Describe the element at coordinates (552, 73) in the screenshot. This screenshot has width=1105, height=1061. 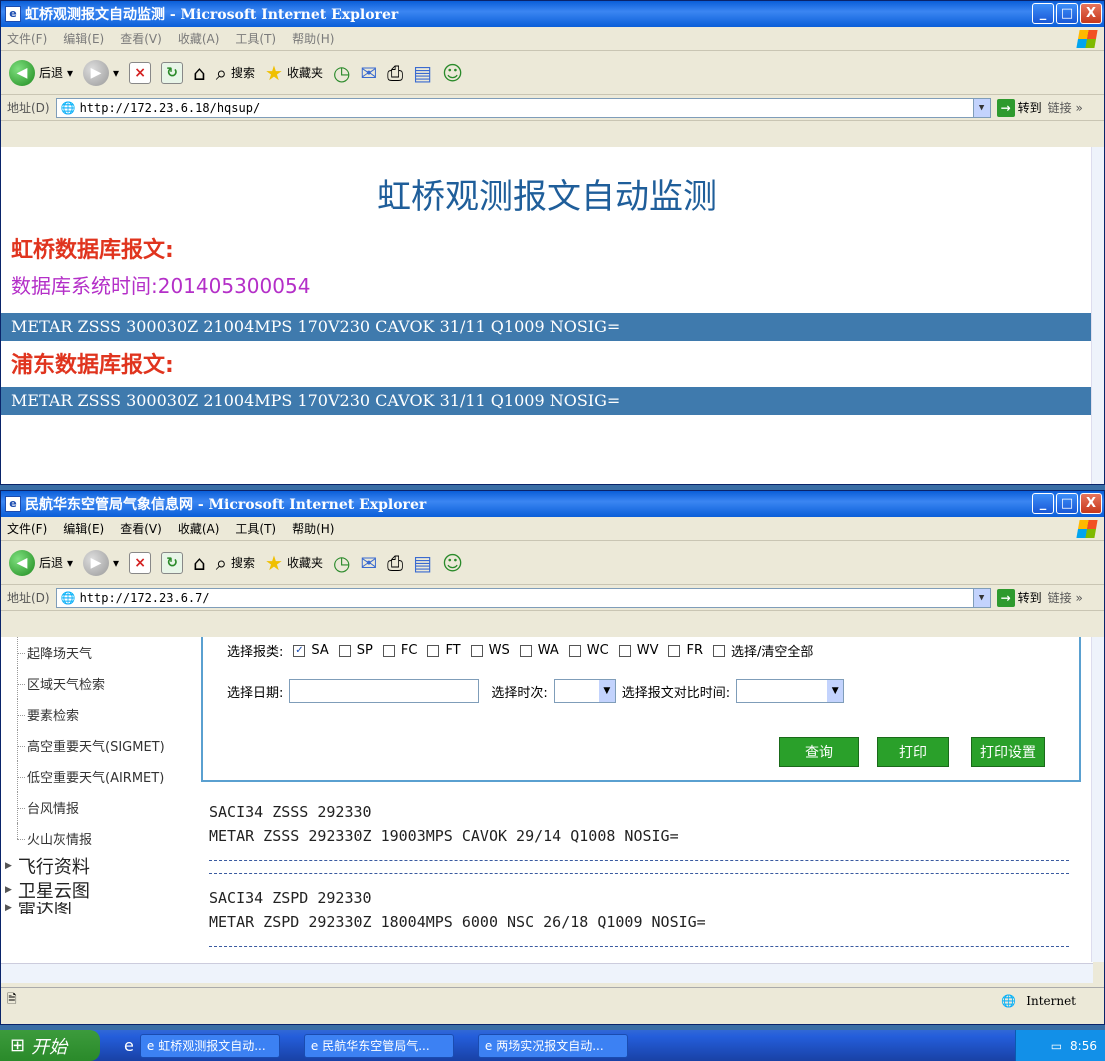
I see `toolbar: ◀ 后退 ▾ ▶ ▾ × ↻ ⌂ ⌕ 搜索 ★ 收藏夹 ◷ ✉ ⎙ ▤ ☺` at that location.